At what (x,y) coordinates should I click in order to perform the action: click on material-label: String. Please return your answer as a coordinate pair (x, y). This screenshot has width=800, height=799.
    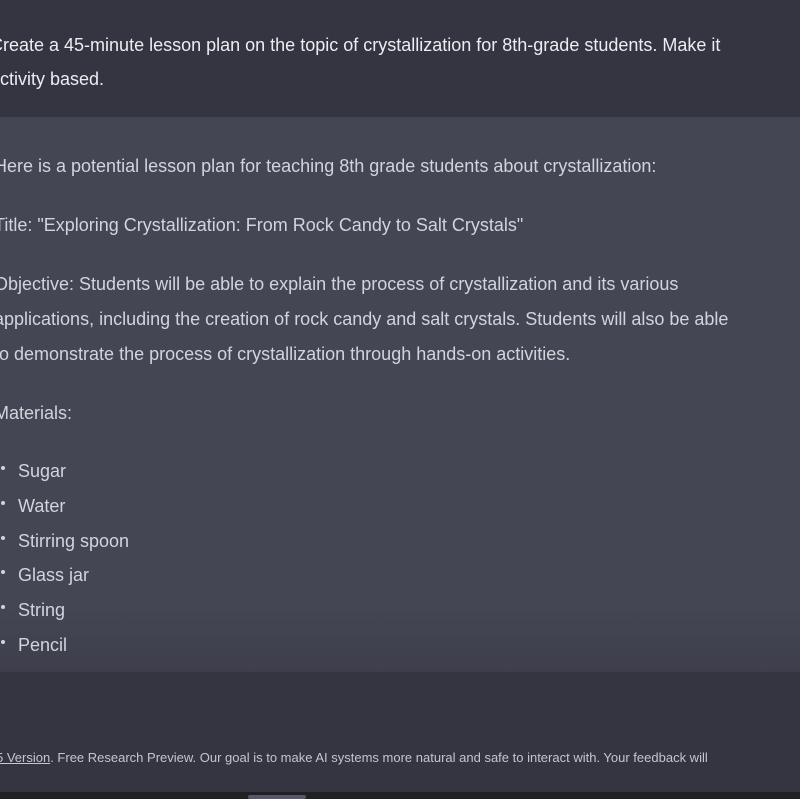
    Looking at the image, I should click on (42, 610).